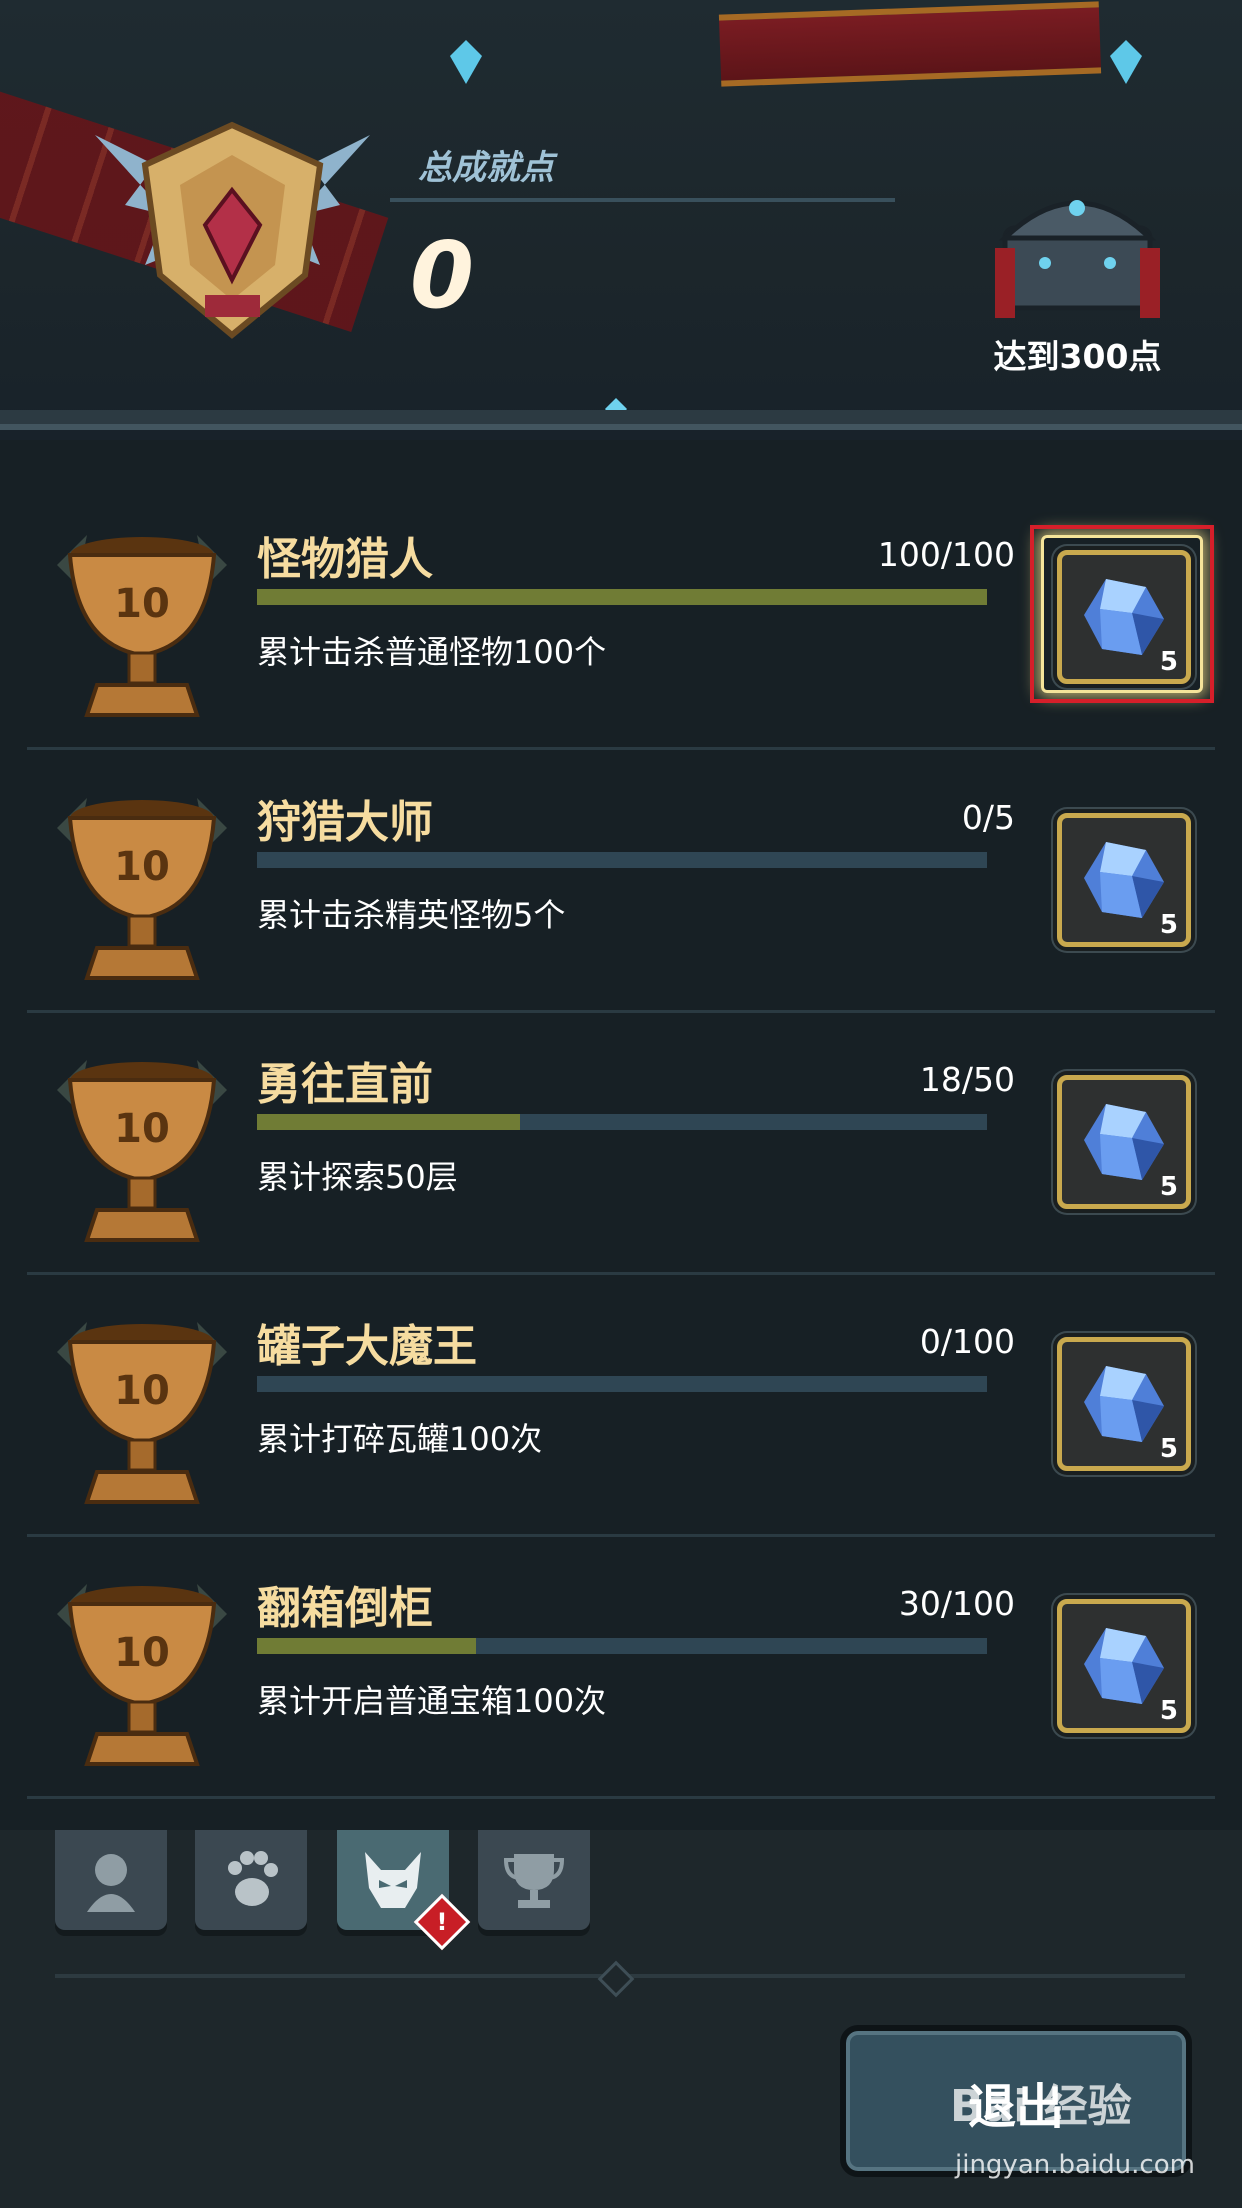  What do you see at coordinates (367, 1346) in the screenshot?
I see `achievement-title: 罐子大魔王` at bounding box center [367, 1346].